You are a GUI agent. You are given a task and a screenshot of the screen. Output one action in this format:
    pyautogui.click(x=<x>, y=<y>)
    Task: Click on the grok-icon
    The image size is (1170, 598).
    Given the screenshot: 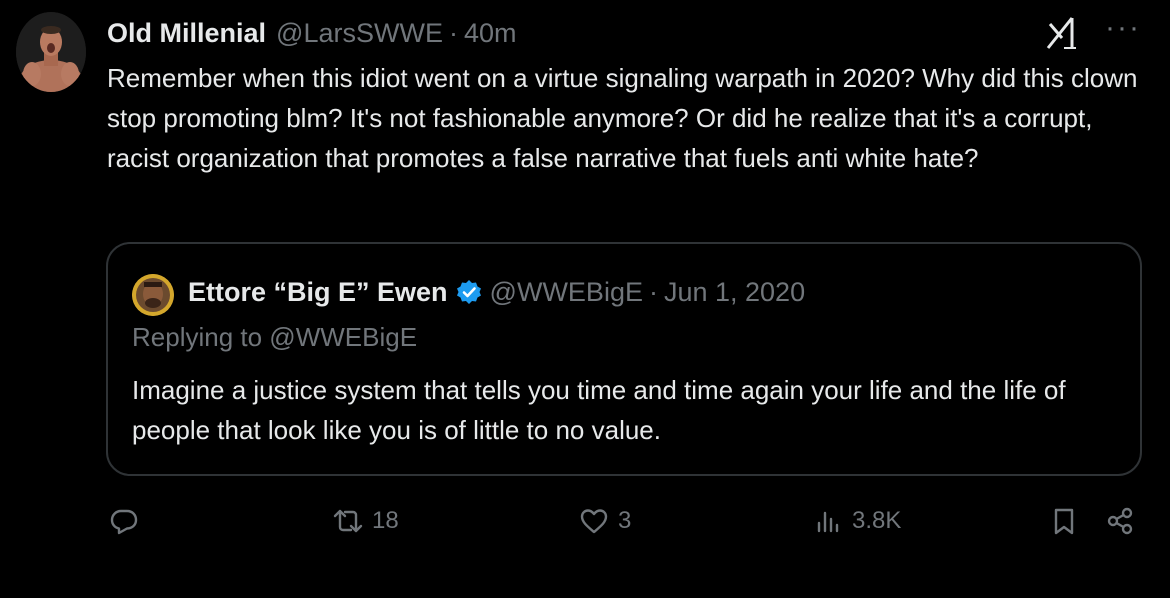 What is the action you would take?
    pyautogui.click(x=1065, y=33)
    